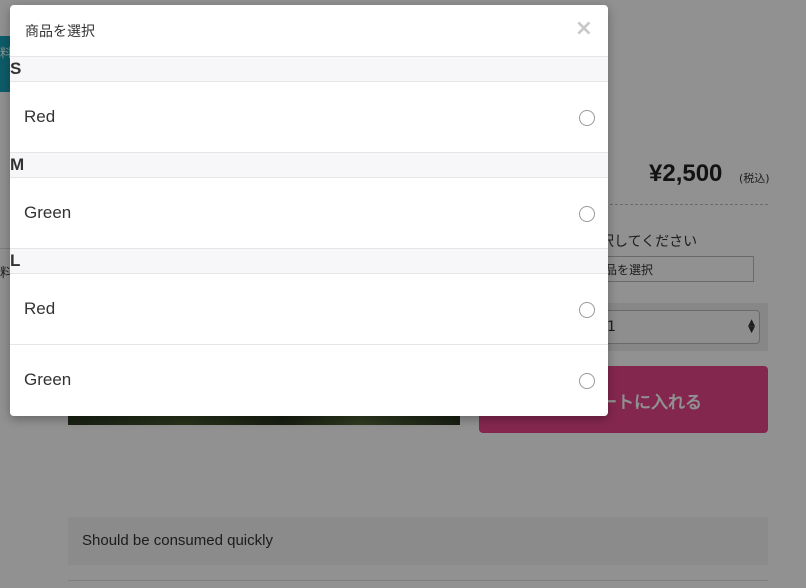 The image size is (806, 588). What do you see at coordinates (17, 164) in the screenshot?
I see `group-label: M` at bounding box center [17, 164].